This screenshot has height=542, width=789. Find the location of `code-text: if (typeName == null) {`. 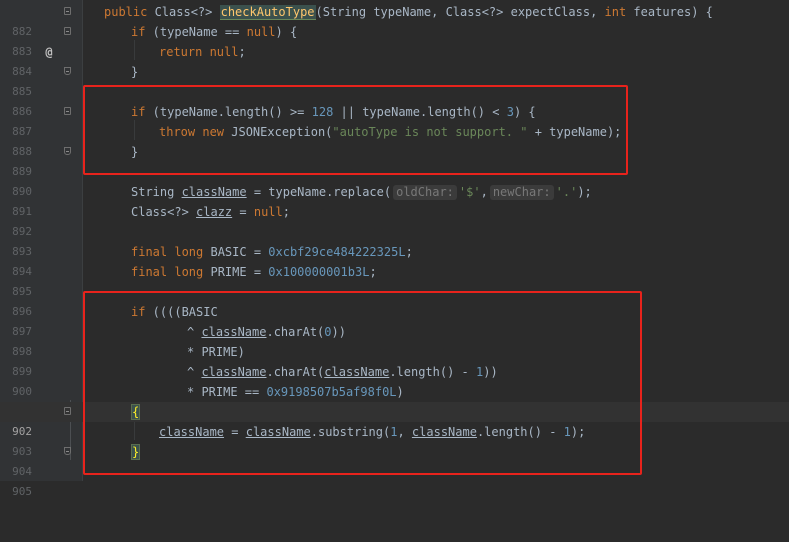

code-text: if (typeName == null) { is located at coordinates (214, 32).